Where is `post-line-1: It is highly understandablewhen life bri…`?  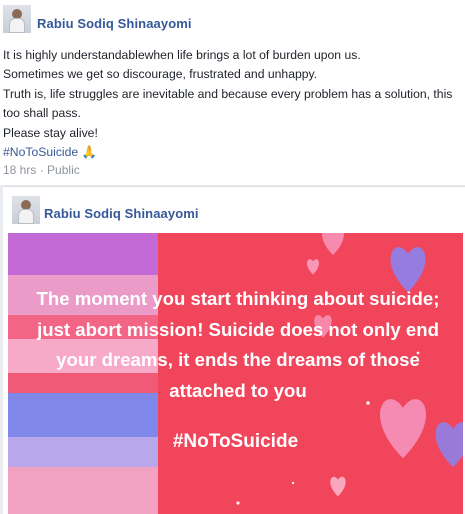
post-line-1: It is highly understandablewhen life bri… is located at coordinates (182, 55).